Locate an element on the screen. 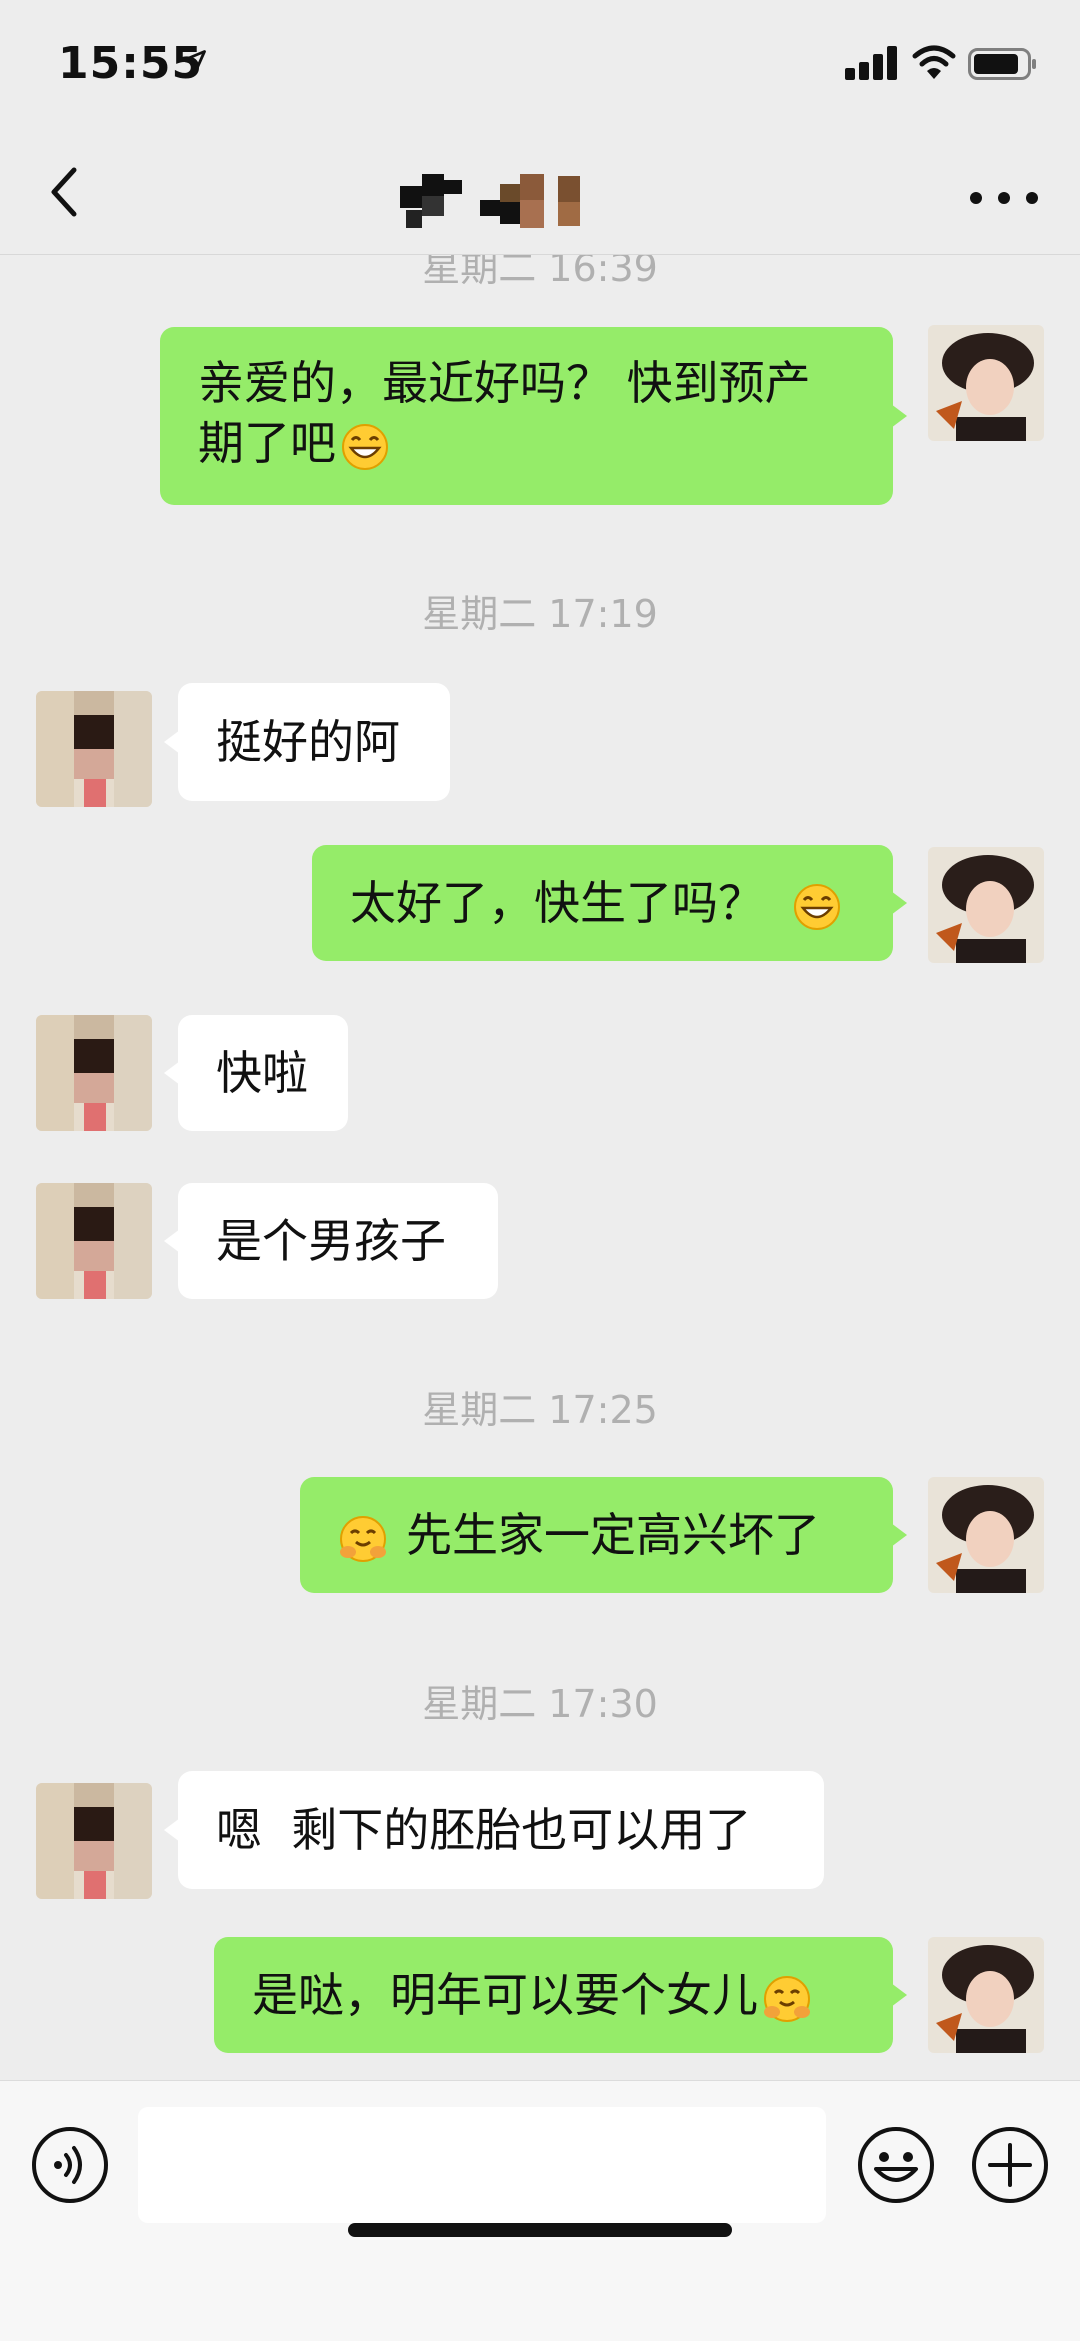  chat-title-pixelated is located at coordinates (540, 202).